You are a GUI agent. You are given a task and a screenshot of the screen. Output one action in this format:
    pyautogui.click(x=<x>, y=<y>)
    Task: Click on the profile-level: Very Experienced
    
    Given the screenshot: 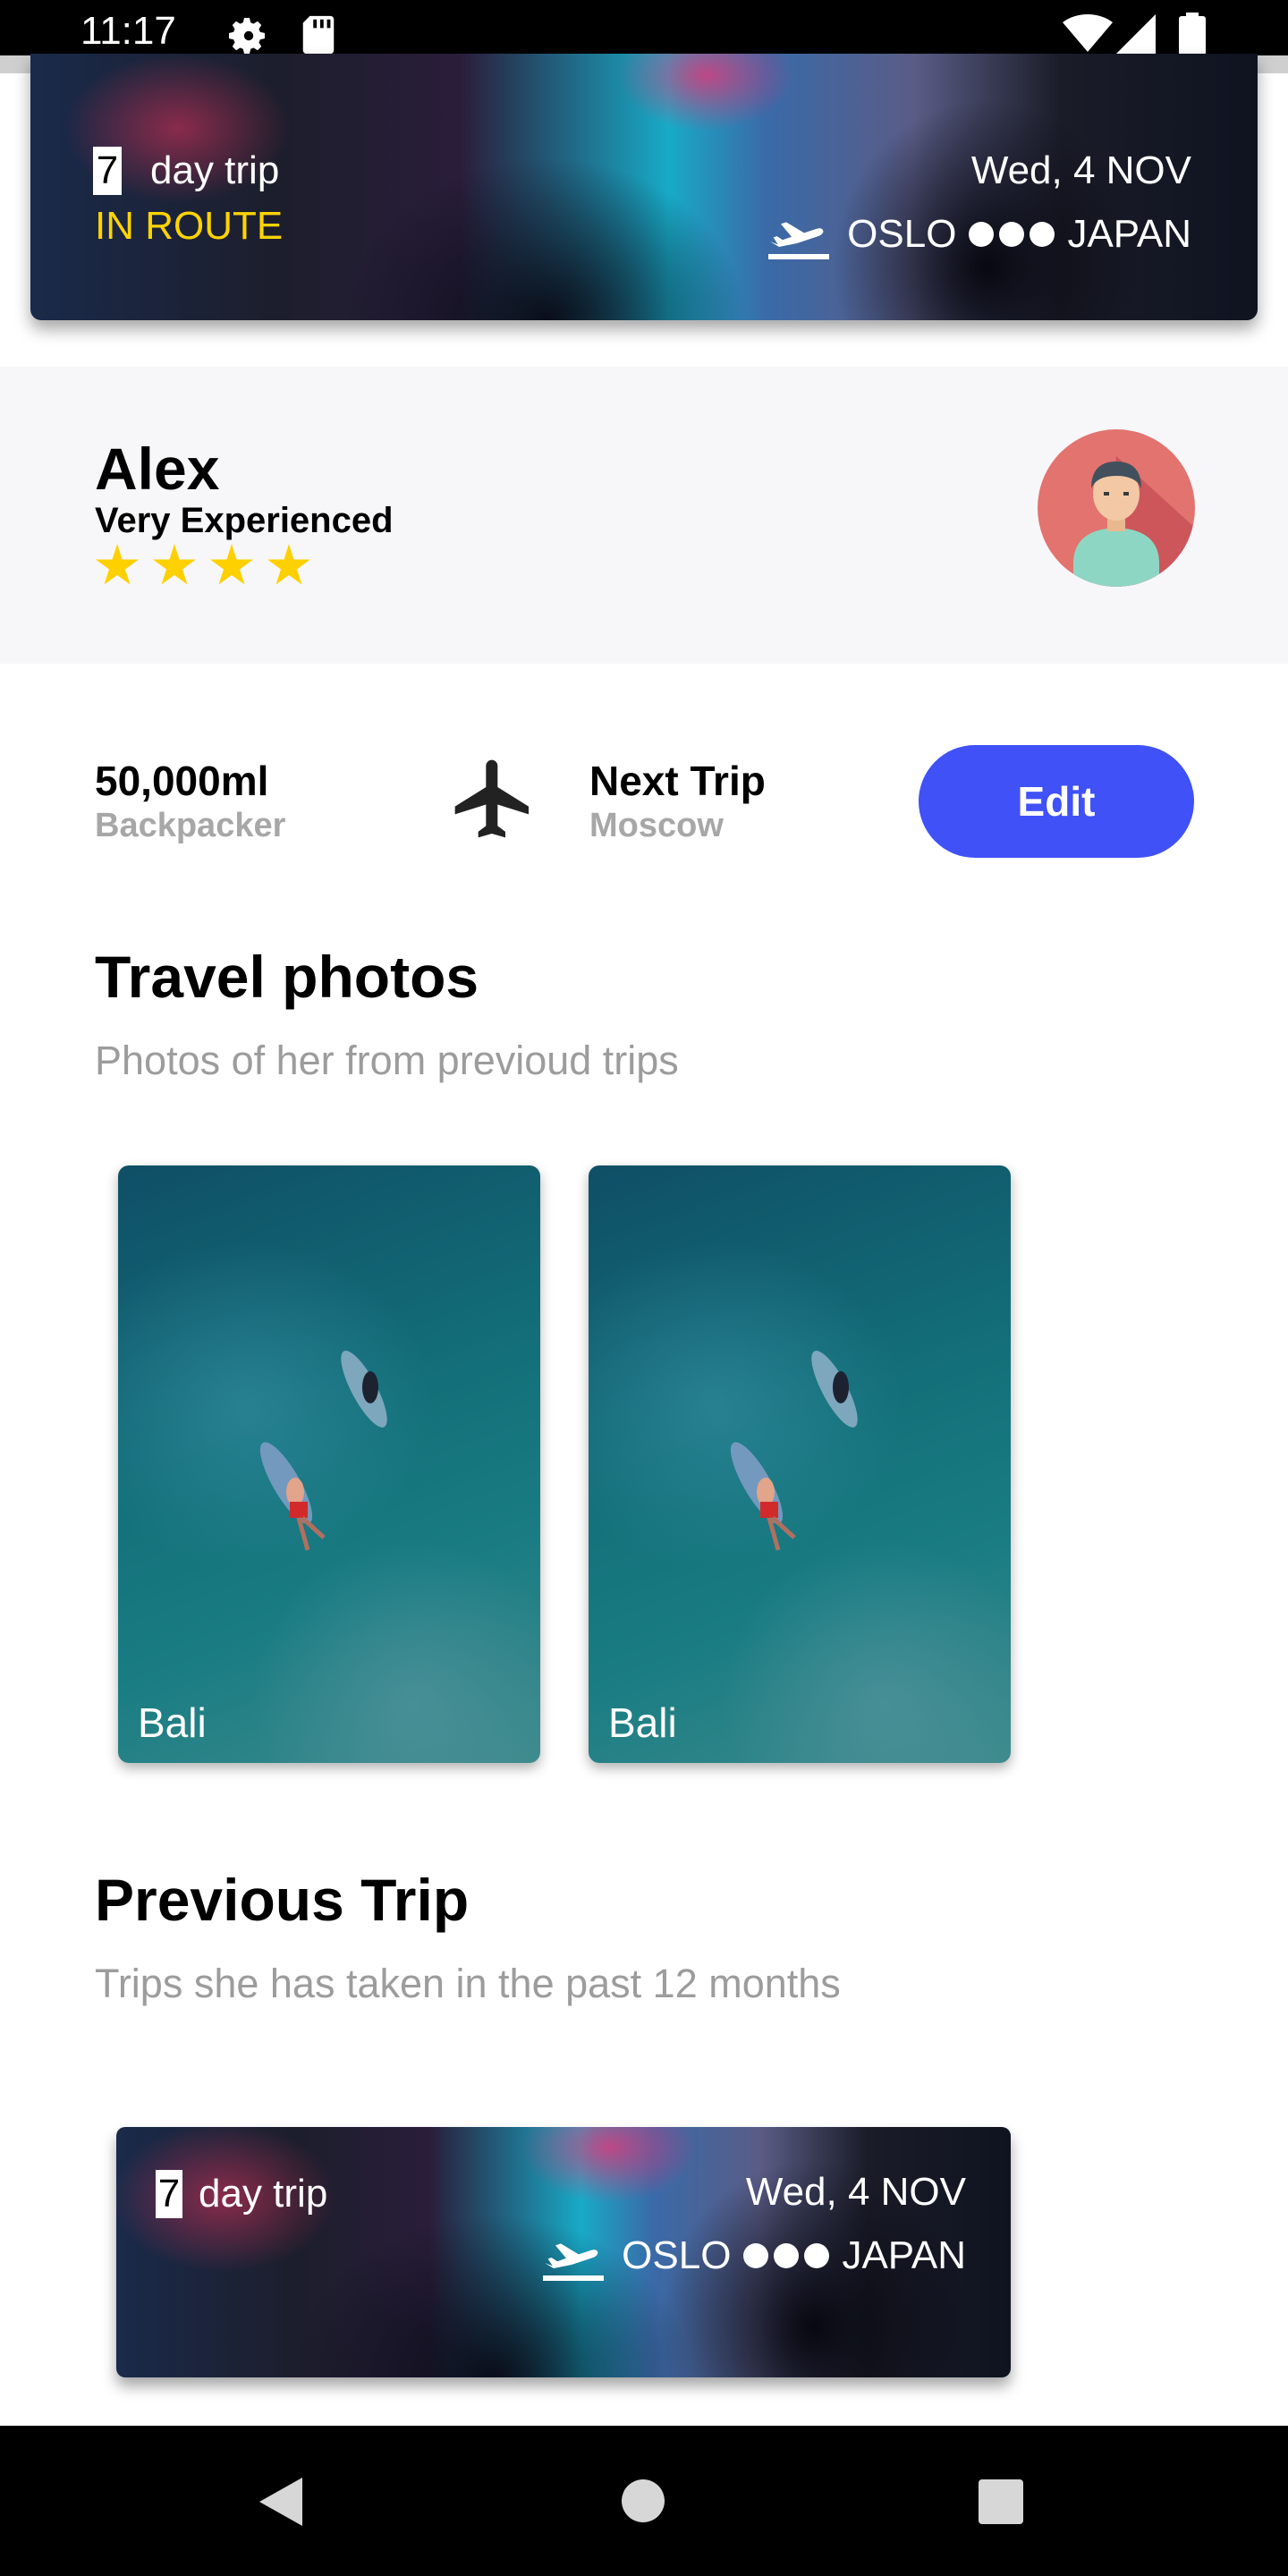 What is the action you would take?
    pyautogui.click(x=244, y=520)
    